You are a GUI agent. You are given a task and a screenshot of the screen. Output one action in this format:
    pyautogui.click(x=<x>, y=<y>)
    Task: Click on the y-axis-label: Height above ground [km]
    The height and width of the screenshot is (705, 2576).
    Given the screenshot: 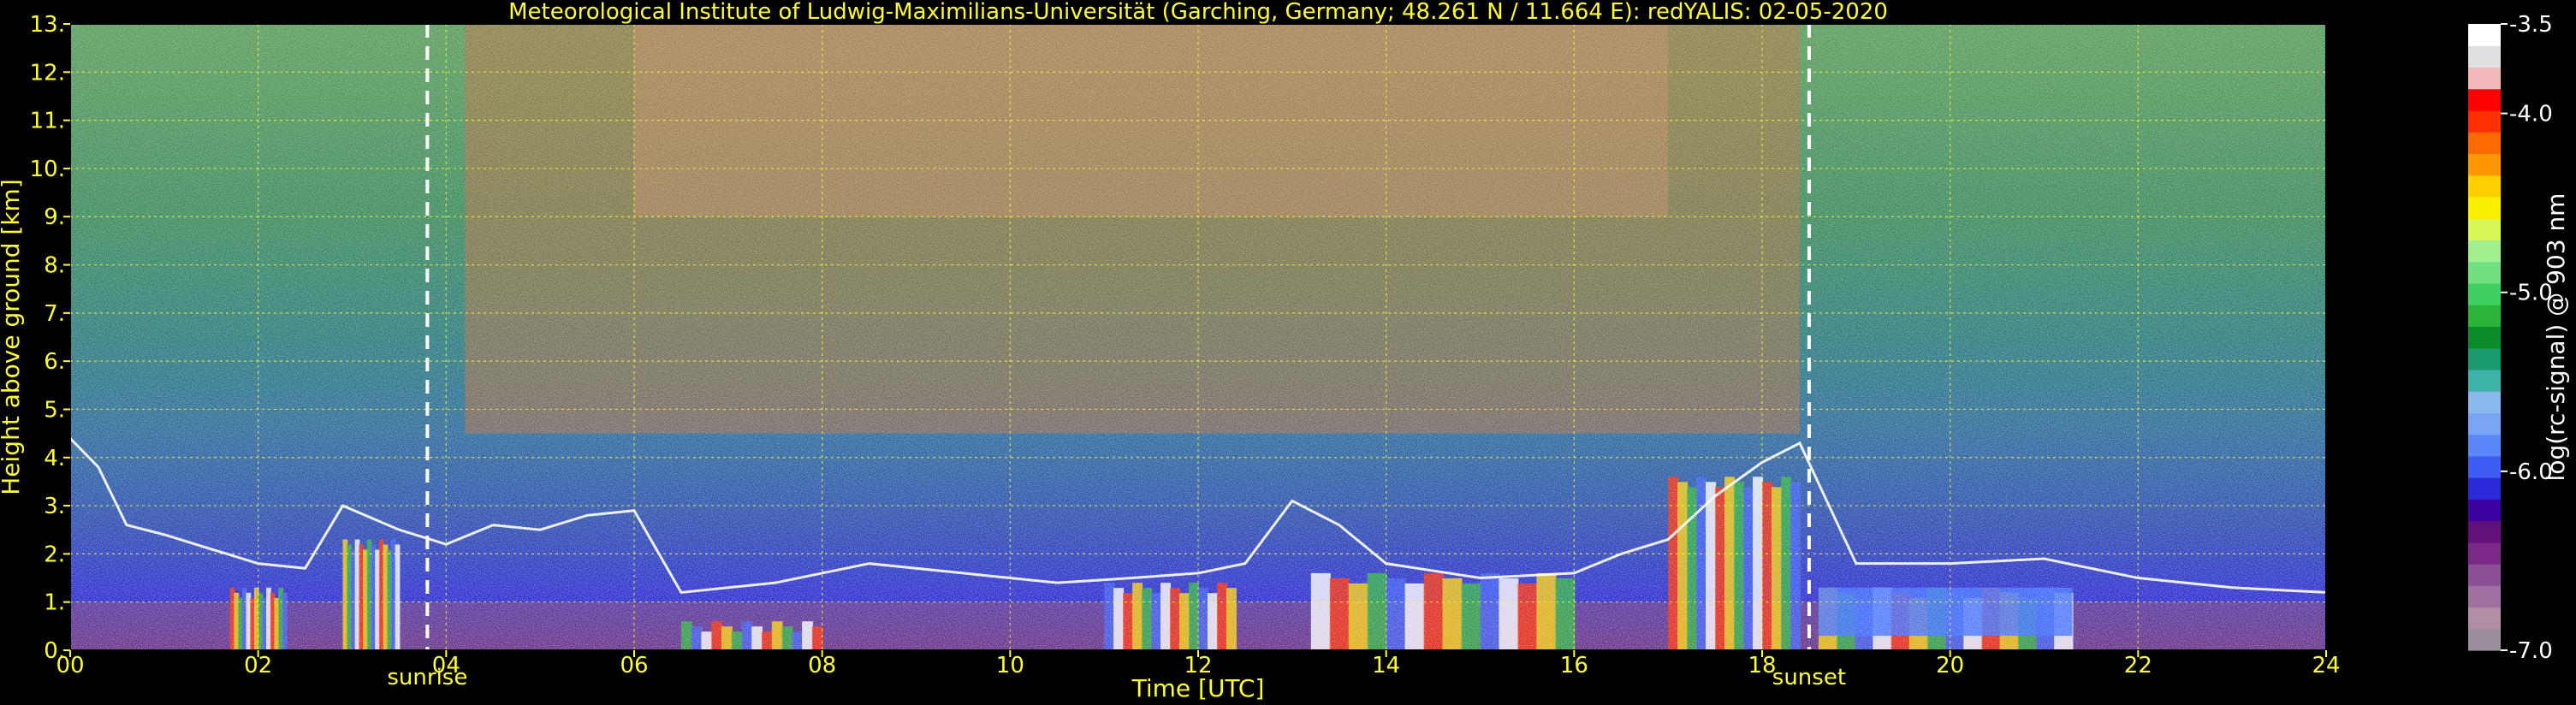 What is the action you would take?
    pyautogui.click(x=12, y=337)
    